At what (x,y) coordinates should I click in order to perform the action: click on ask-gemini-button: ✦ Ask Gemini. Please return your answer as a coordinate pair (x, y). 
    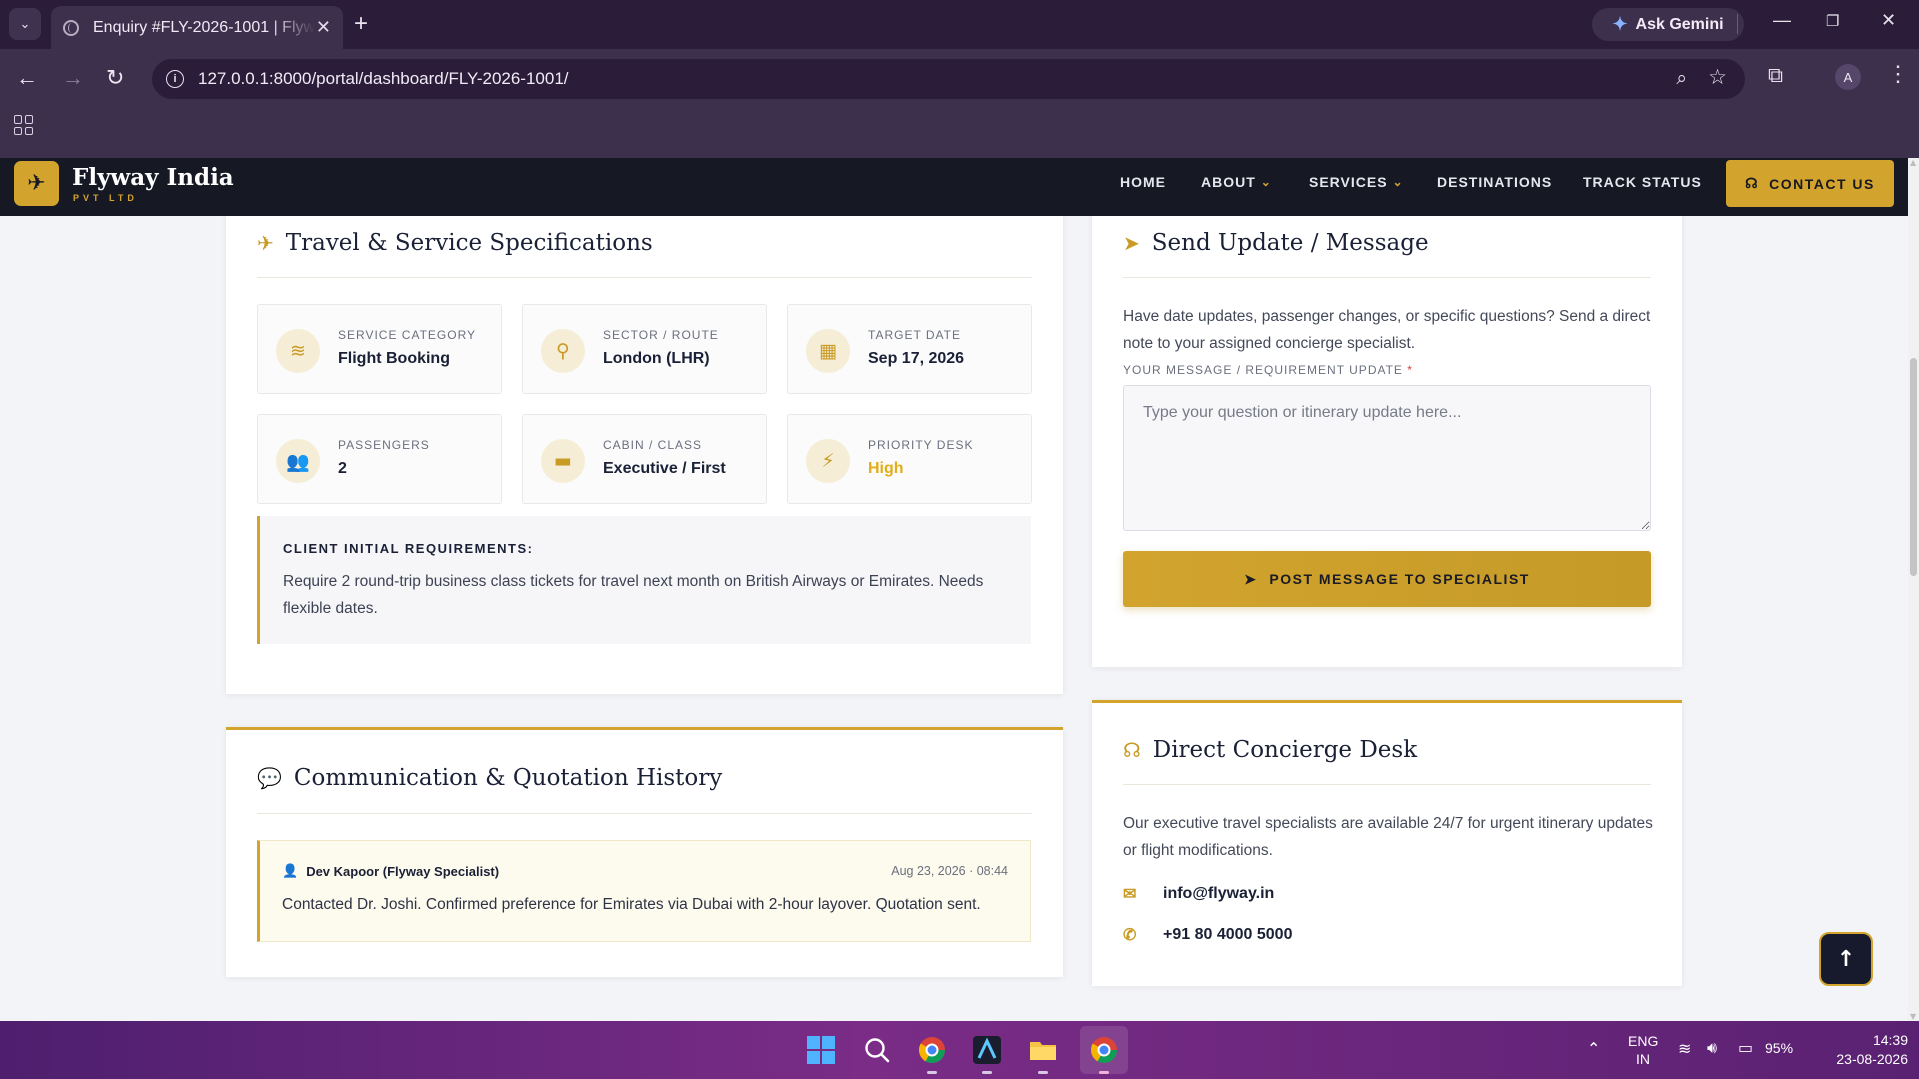
    Looking at the image, I should click on (1668, 24).